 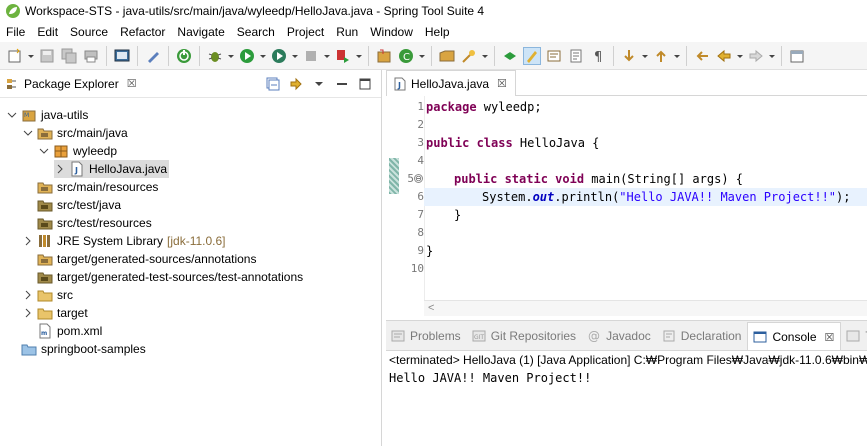 What do you see at coordinates (391, 32) in the screenshot?
I see `menu-window: Window` at bounding box center [391, 32].